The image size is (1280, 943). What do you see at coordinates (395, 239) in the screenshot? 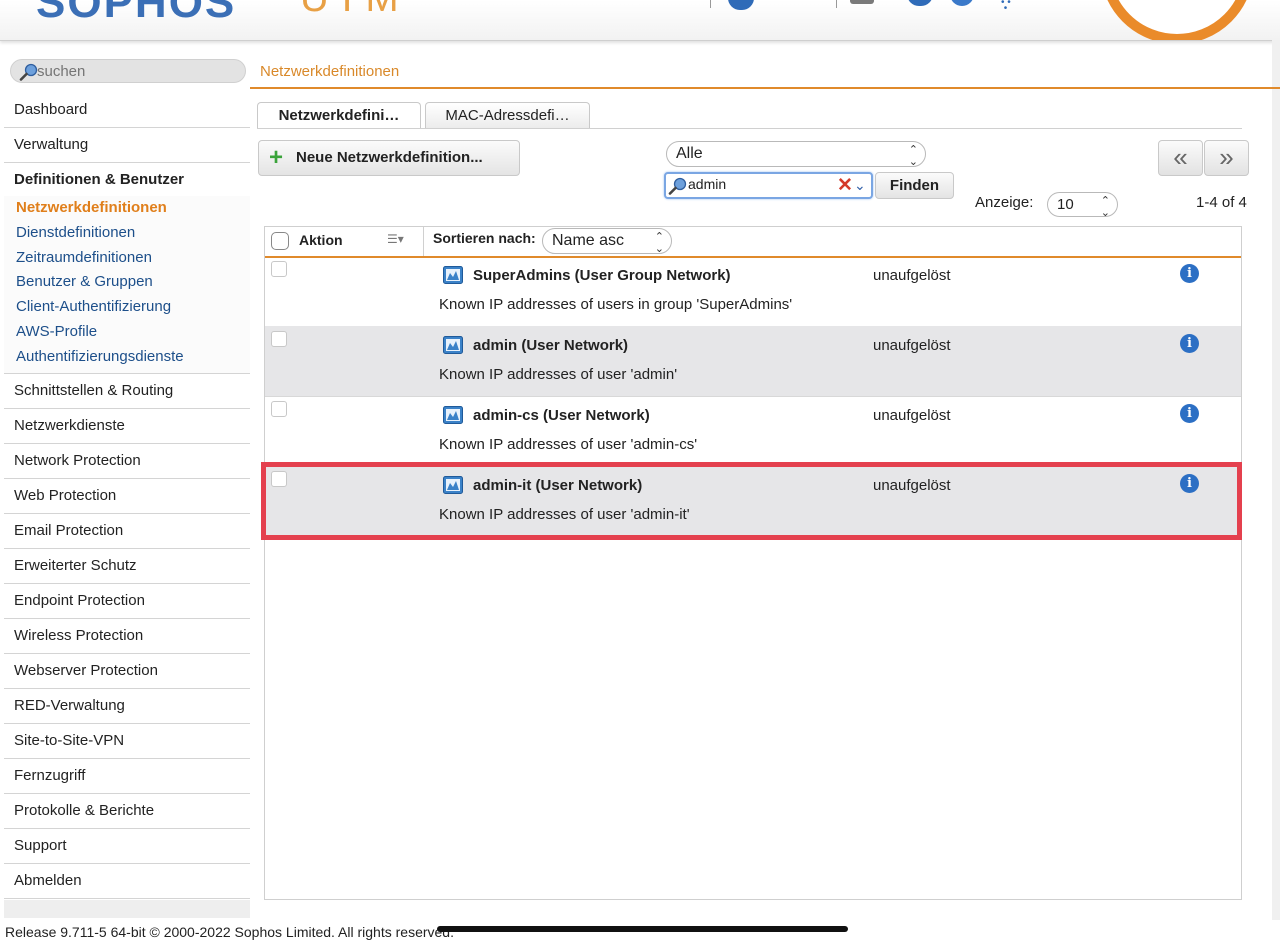
I see `action-menu-icon: ☰▾` at bounding box center [395, 239].